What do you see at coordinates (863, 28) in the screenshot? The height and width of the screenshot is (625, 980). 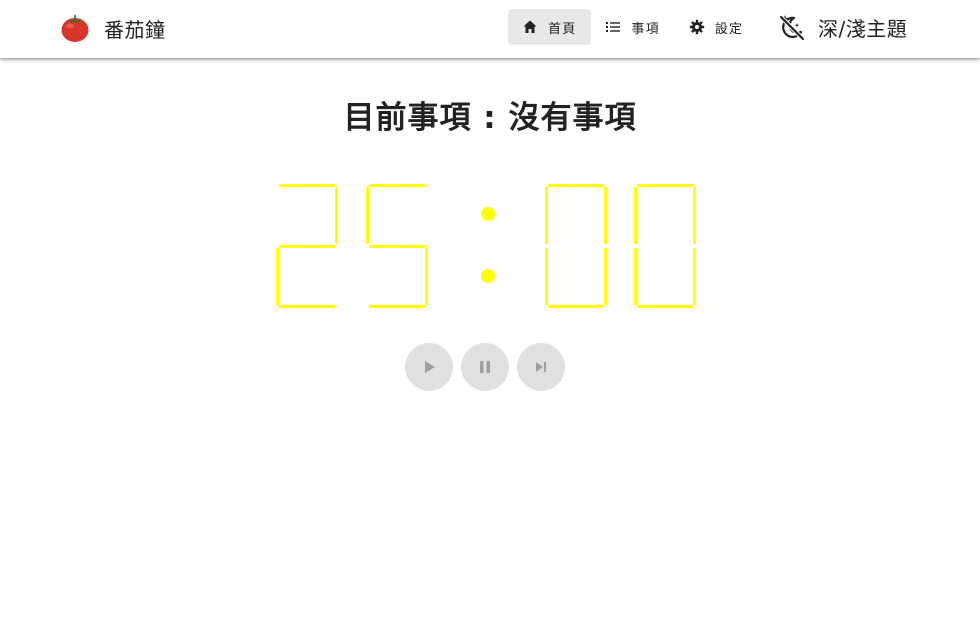 I see `theme-toggle-label: 深/淺主題` at bounding box center [863, 28].